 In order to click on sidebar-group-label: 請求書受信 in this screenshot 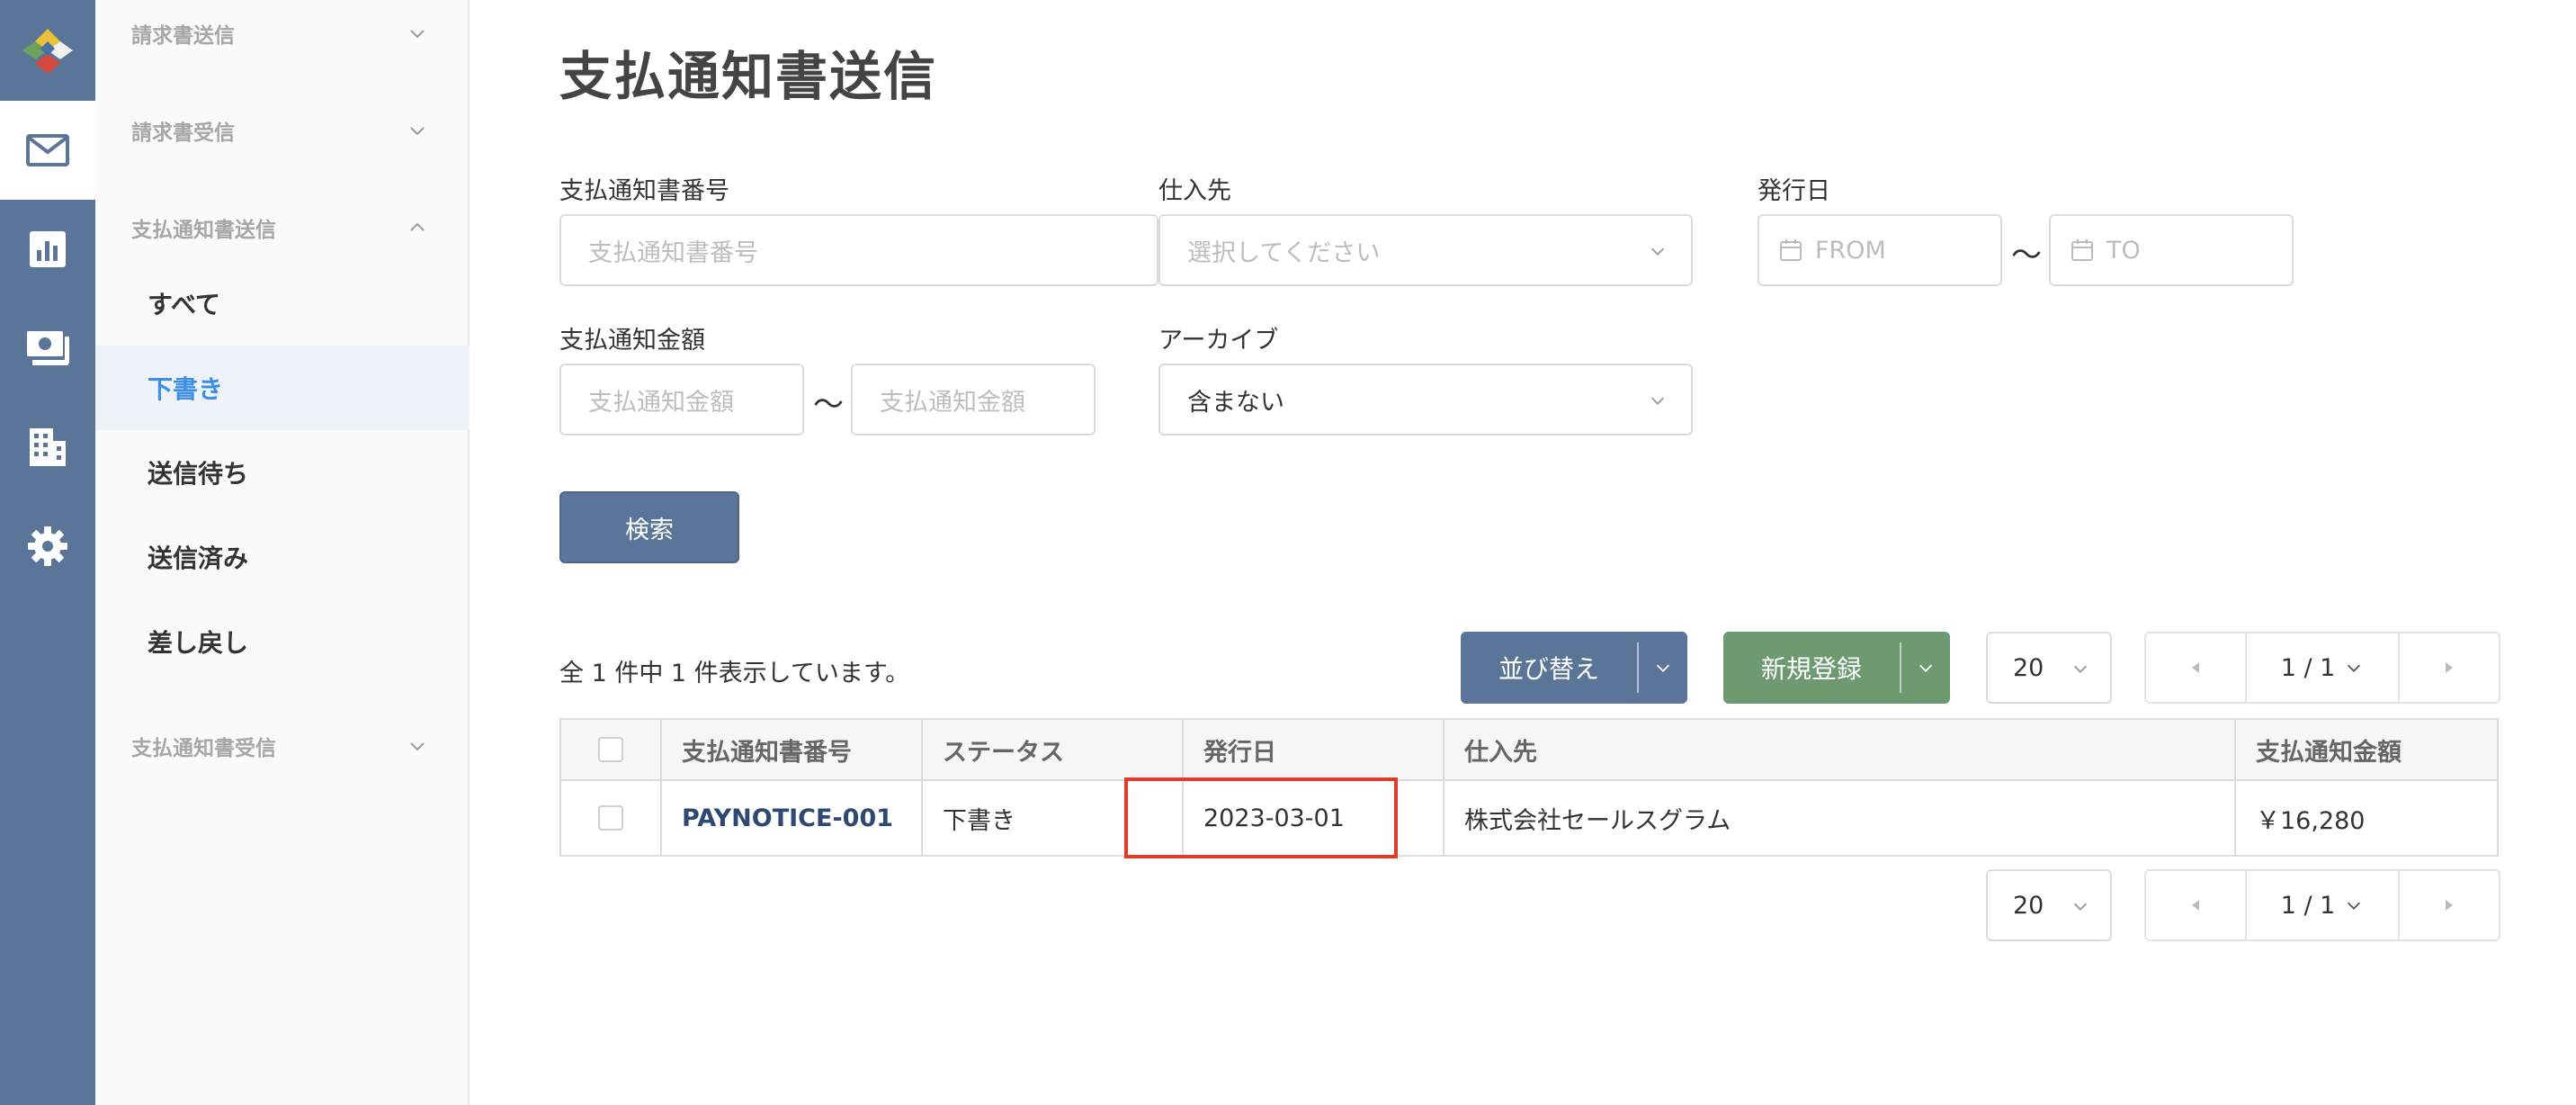, I will do `click(183, 133)`.